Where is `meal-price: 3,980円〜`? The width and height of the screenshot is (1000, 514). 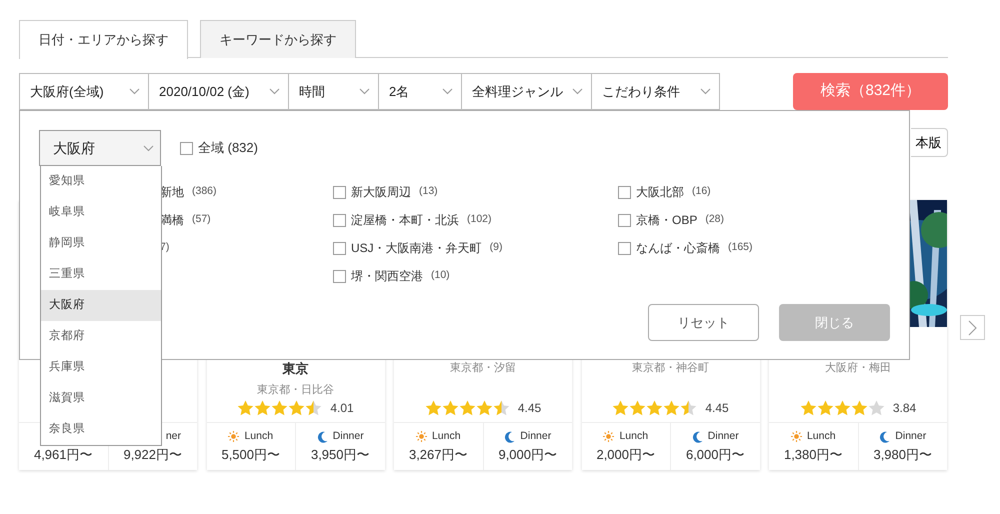
meal-price: 3,980円〜 is located at coordinates (902, 455).